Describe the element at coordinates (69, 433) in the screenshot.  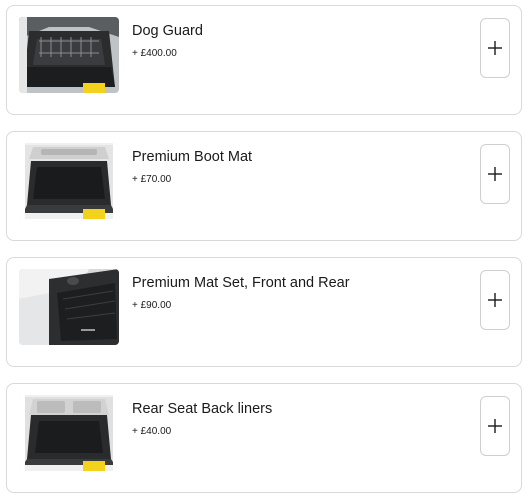
I see `seat-back-liners-image` at that location.